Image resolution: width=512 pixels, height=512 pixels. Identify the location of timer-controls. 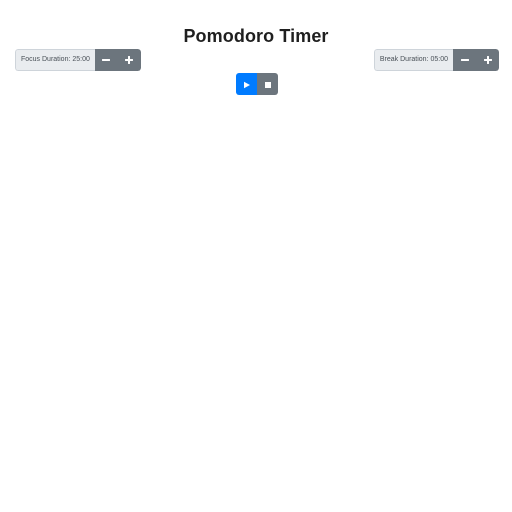
(257, 84).